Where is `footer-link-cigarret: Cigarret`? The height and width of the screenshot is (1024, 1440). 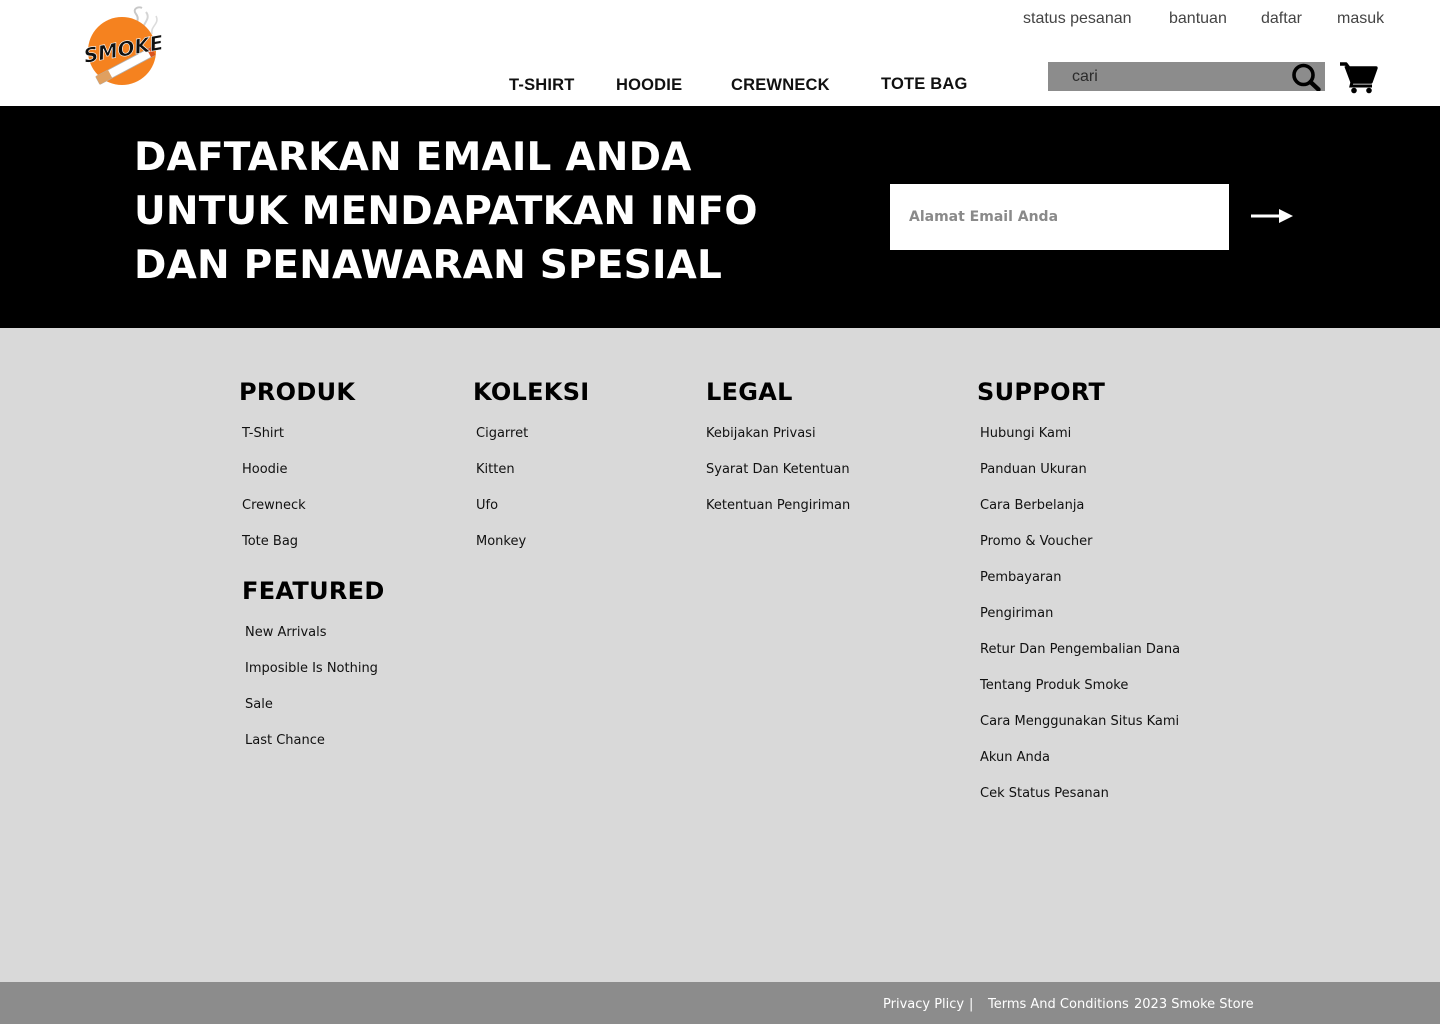 footer-link-cigarret: Cigarret is located at coordinates (502, 444).